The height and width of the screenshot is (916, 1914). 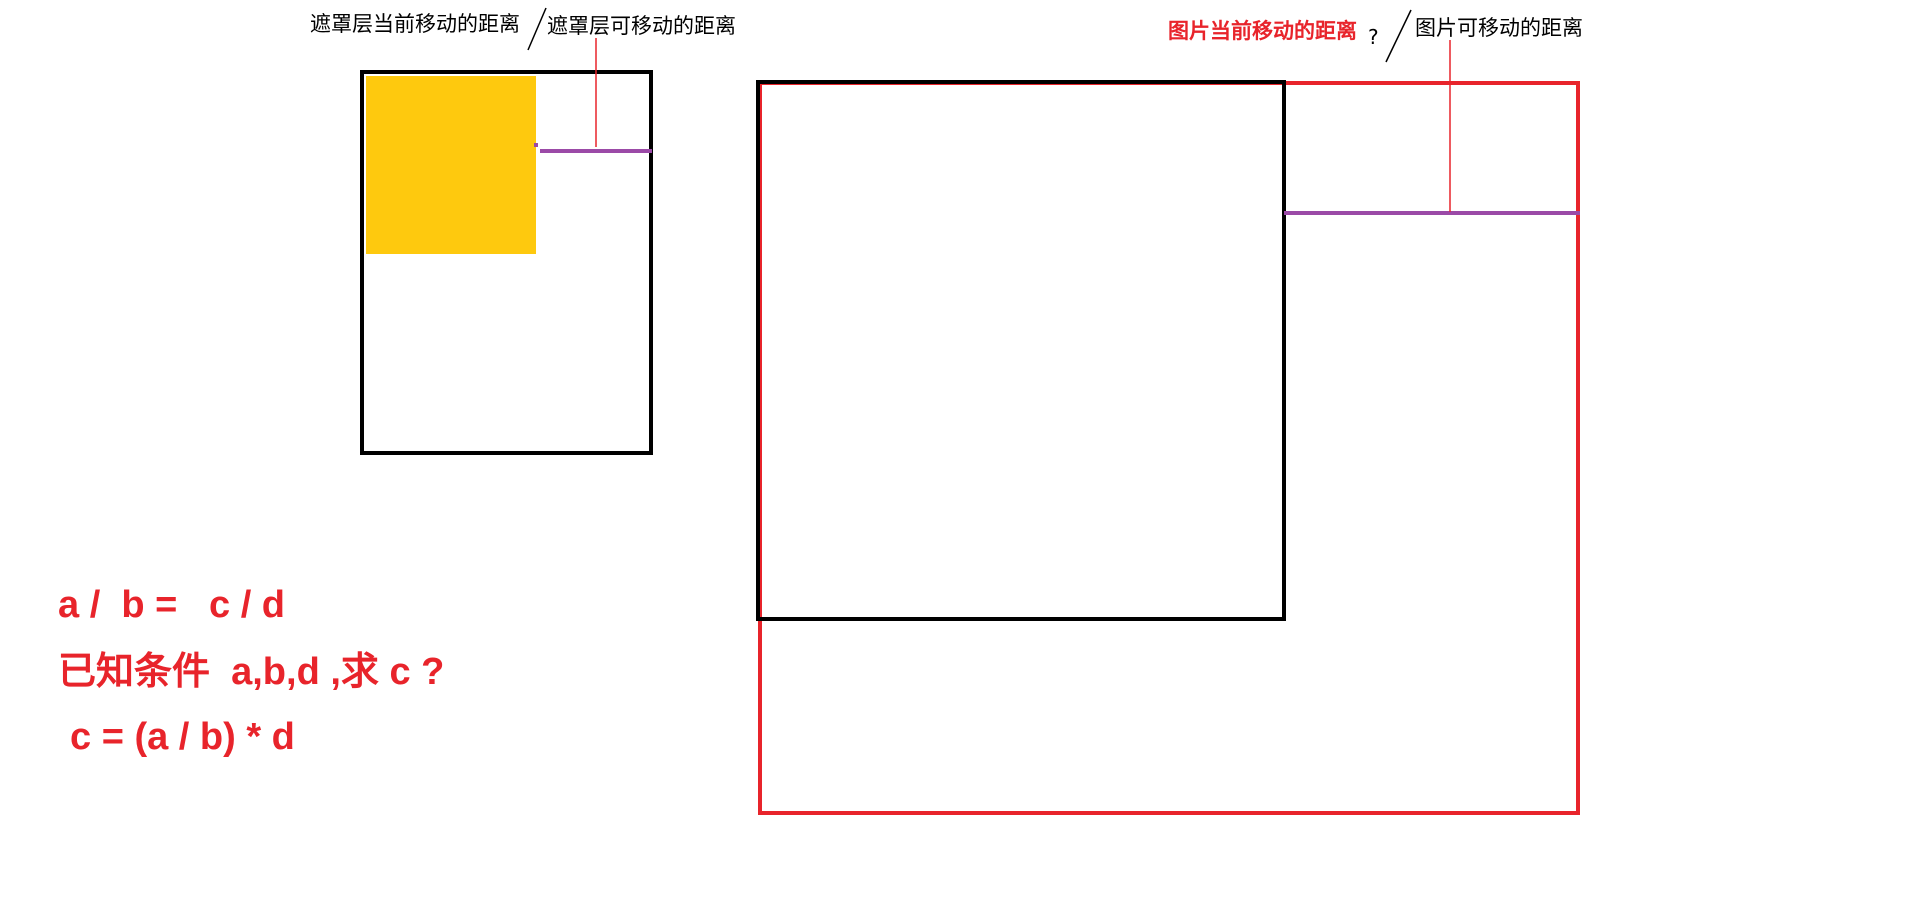 What do you see at coordinates (172, 605) in the screenshot?
I see `formula-ratio: a / b = c / d` at bounding box center [172, 605].